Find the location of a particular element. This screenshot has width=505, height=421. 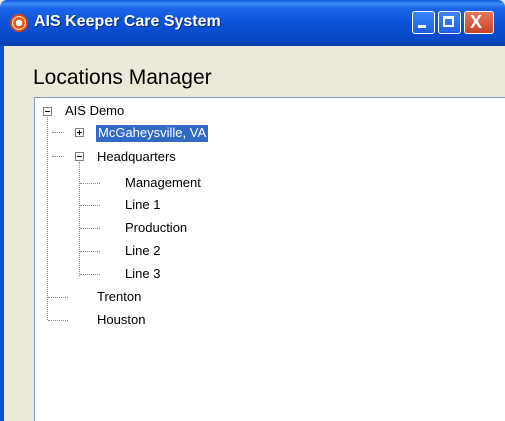

tree-node-line-1: Line 1 is located at coordinates (142, 205).